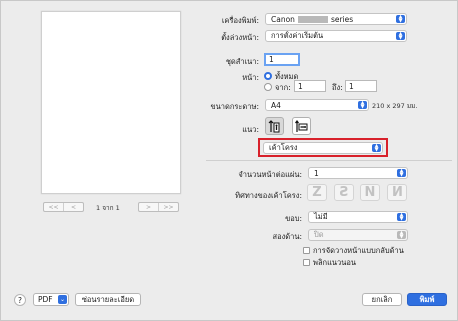  What do you see at coordinates (283, 87) in the screenshot?
I see `pages-from-label: จาก:` at bounding box center [283, 87].